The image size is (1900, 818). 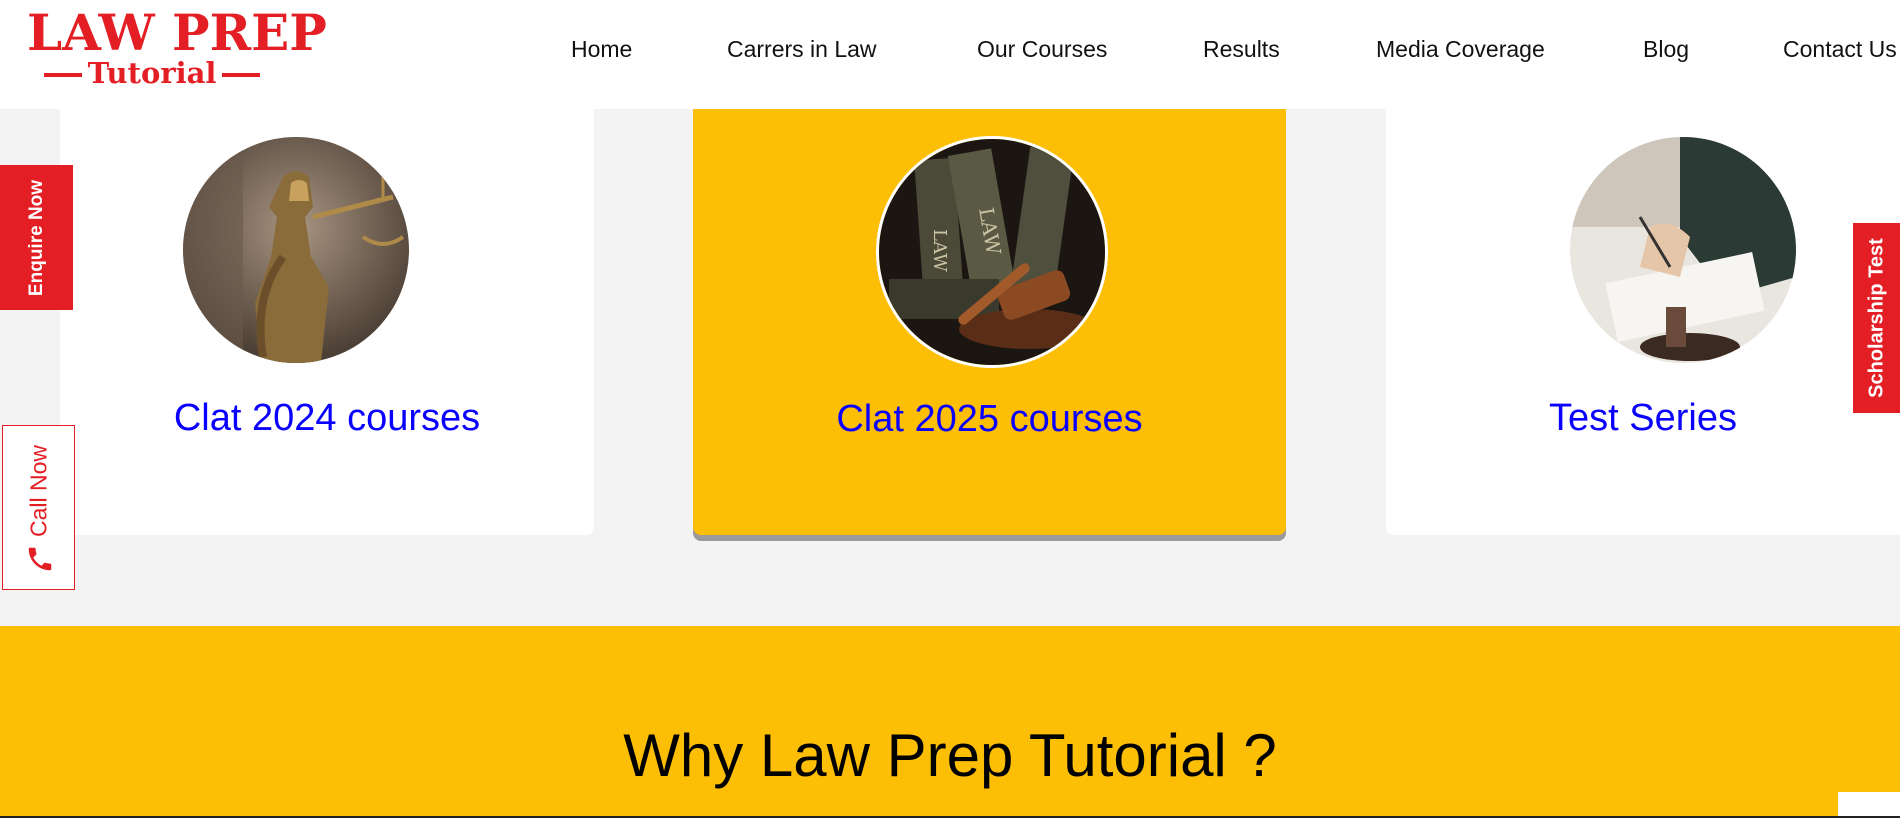 I want to click on why-heading: Why Law Prep Tutorial ?, so click(x=950, y=755).